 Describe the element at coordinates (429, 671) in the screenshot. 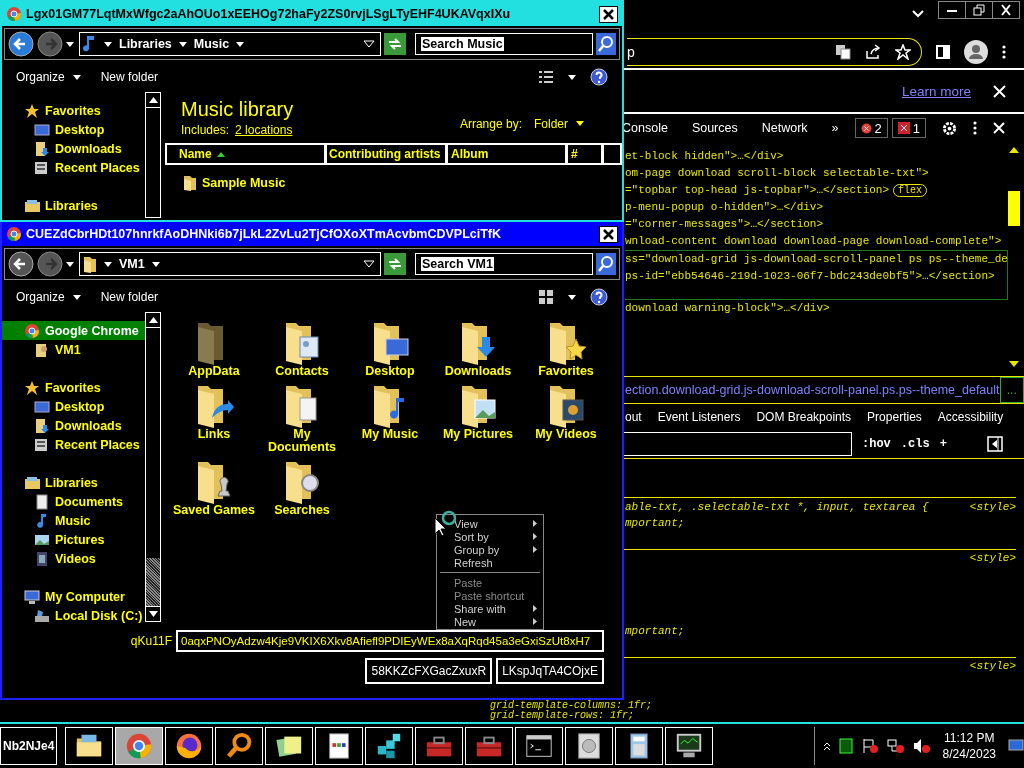

I see `text-field: 58KKZcFXGacZxuxR` at that location.